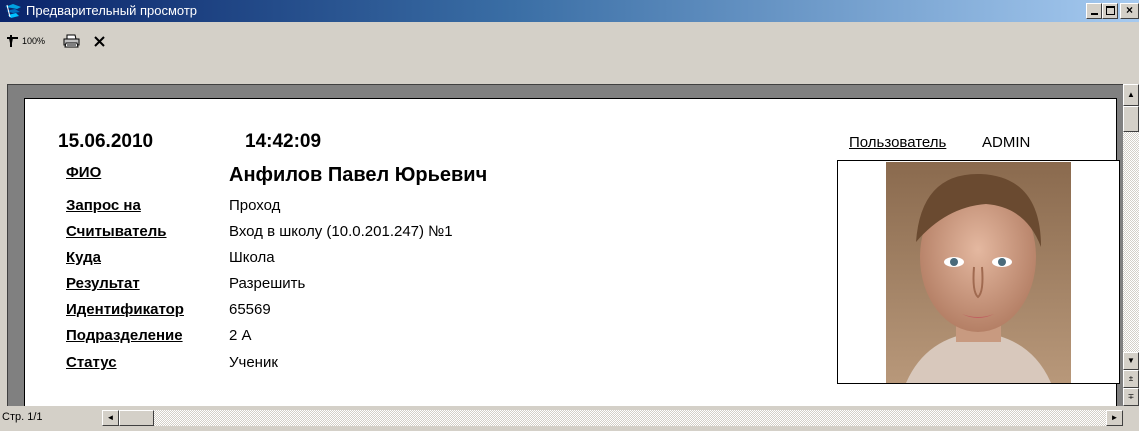 The image size is (1139, 431). I want to click on user-label: Пользователь, so click(898, 142).